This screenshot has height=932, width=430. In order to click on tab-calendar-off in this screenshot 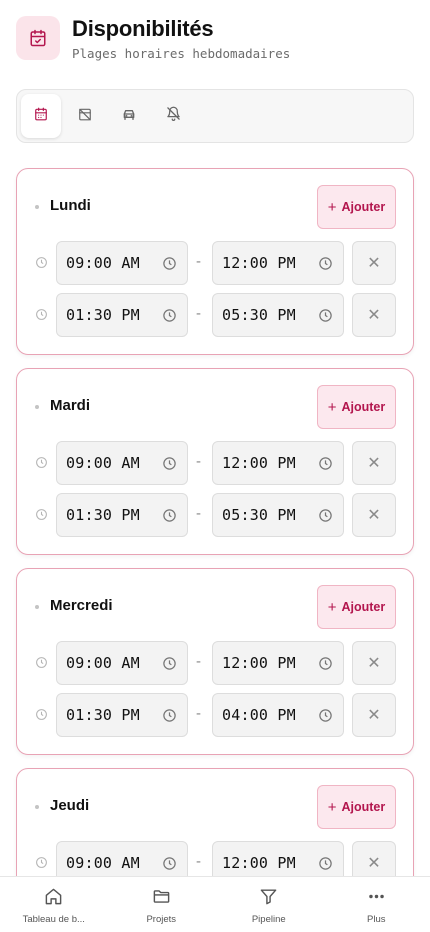, I will do `click(85, 116)`.